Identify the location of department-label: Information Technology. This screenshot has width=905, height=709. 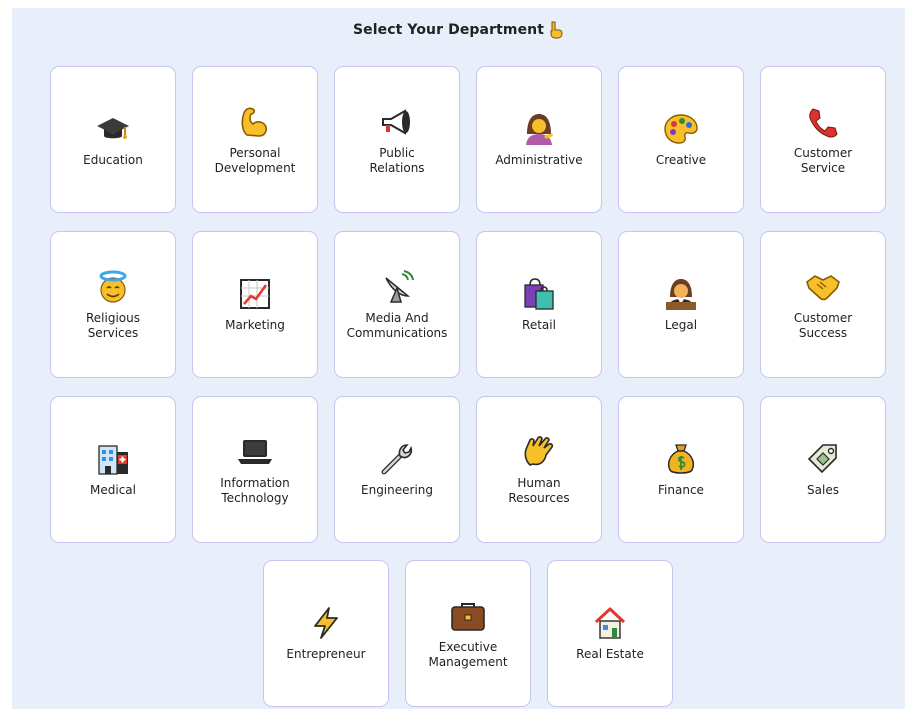
(255, 490).